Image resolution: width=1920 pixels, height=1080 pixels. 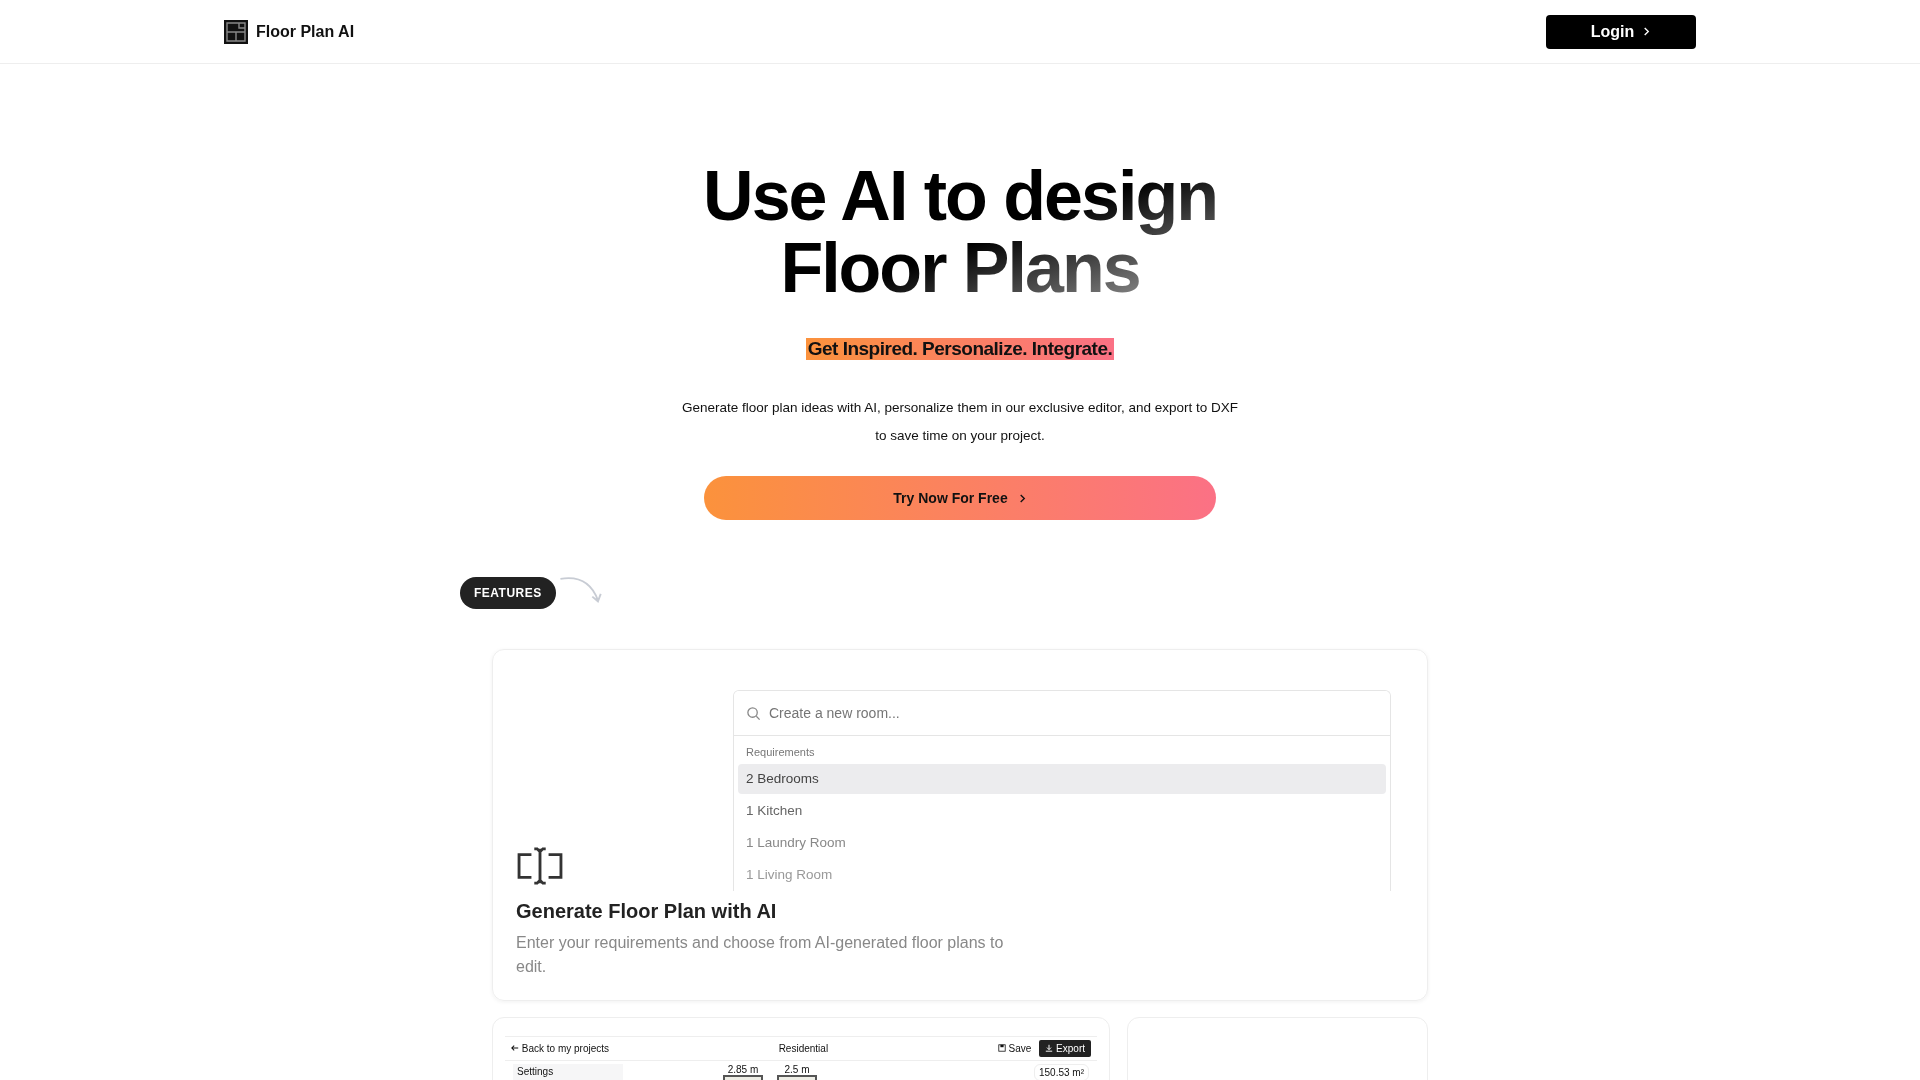 I want to click on project-title: Residential, so click(x=803, y=1048).